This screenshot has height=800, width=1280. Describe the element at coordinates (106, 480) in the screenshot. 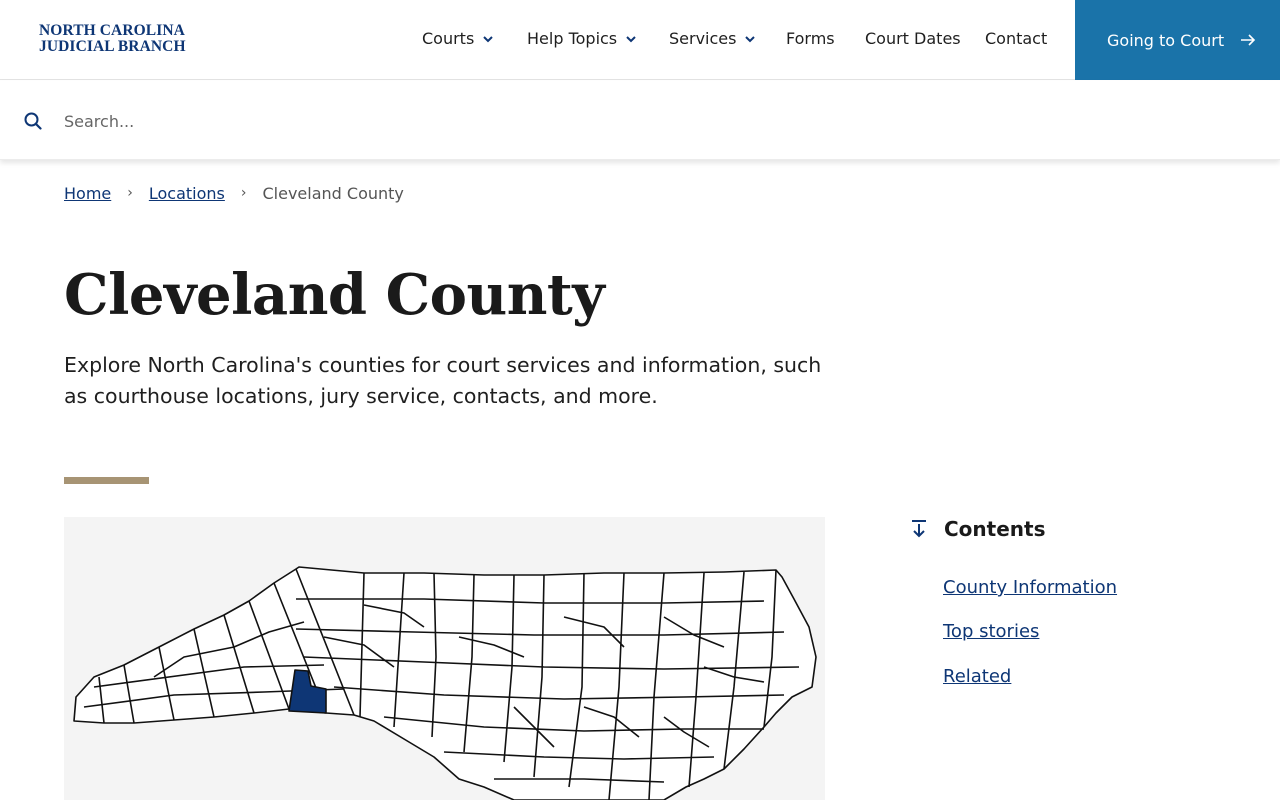

I see `accent-divider` at that location.